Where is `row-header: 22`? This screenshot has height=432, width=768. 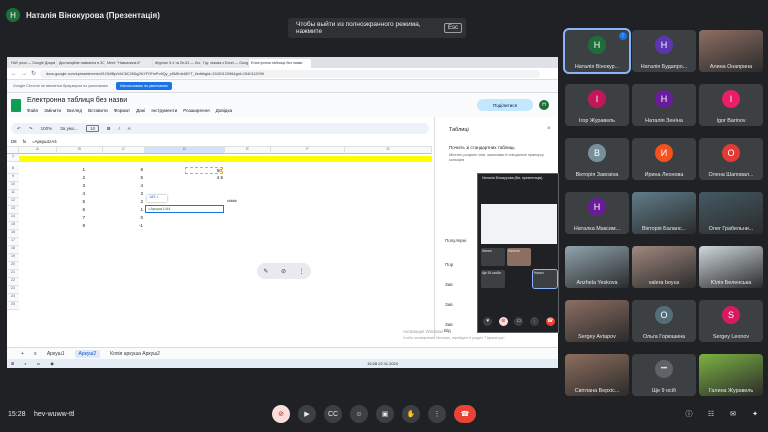 row-header: 22 is located at coordinates (13, 282).